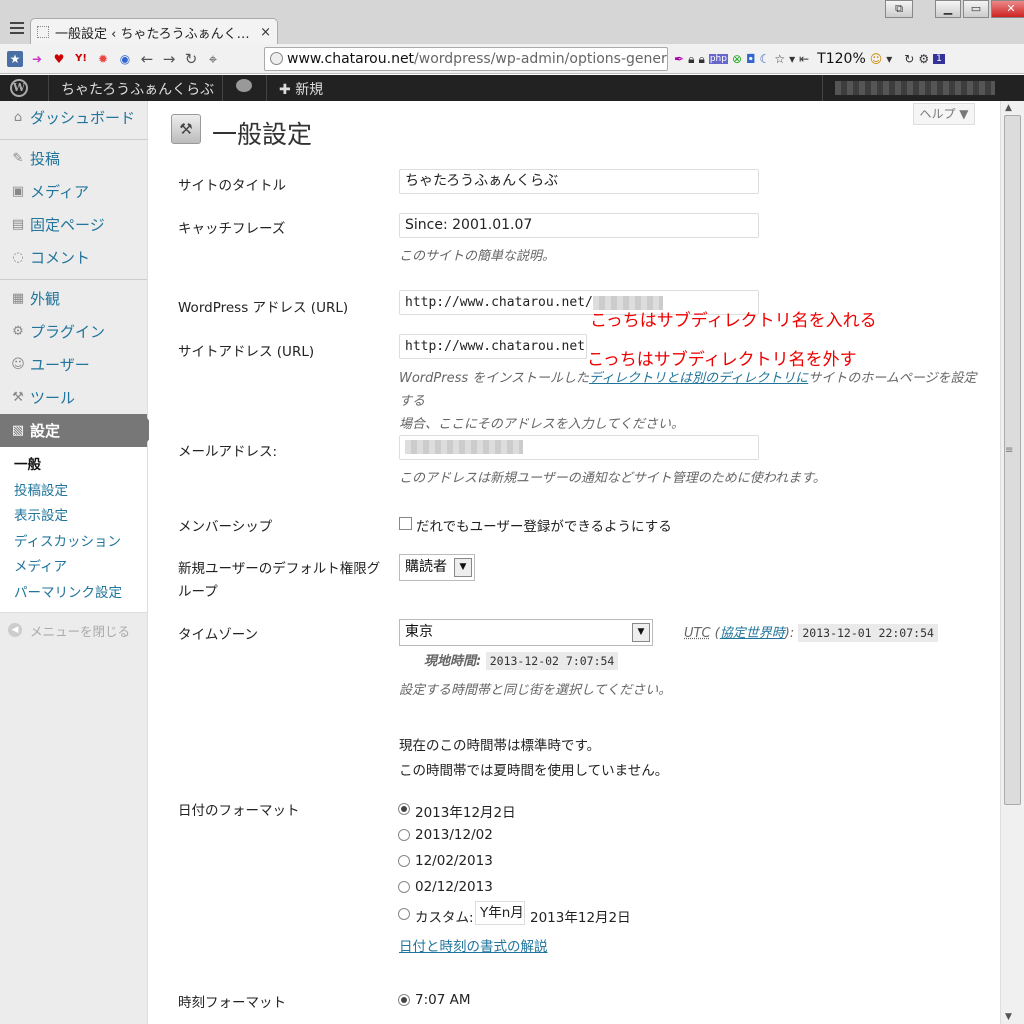  I want to click on adminbar-site-name: ちゃたろうふぁんくらぶ, so click(137, 89).